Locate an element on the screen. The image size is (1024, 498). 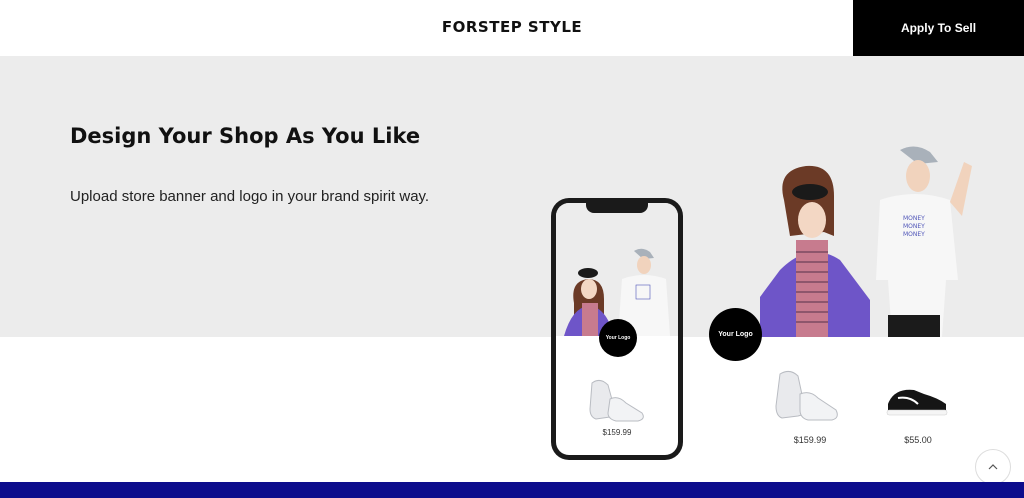
apply-to-sell-button: Apply To Sell is located at coordinates (938, 28).